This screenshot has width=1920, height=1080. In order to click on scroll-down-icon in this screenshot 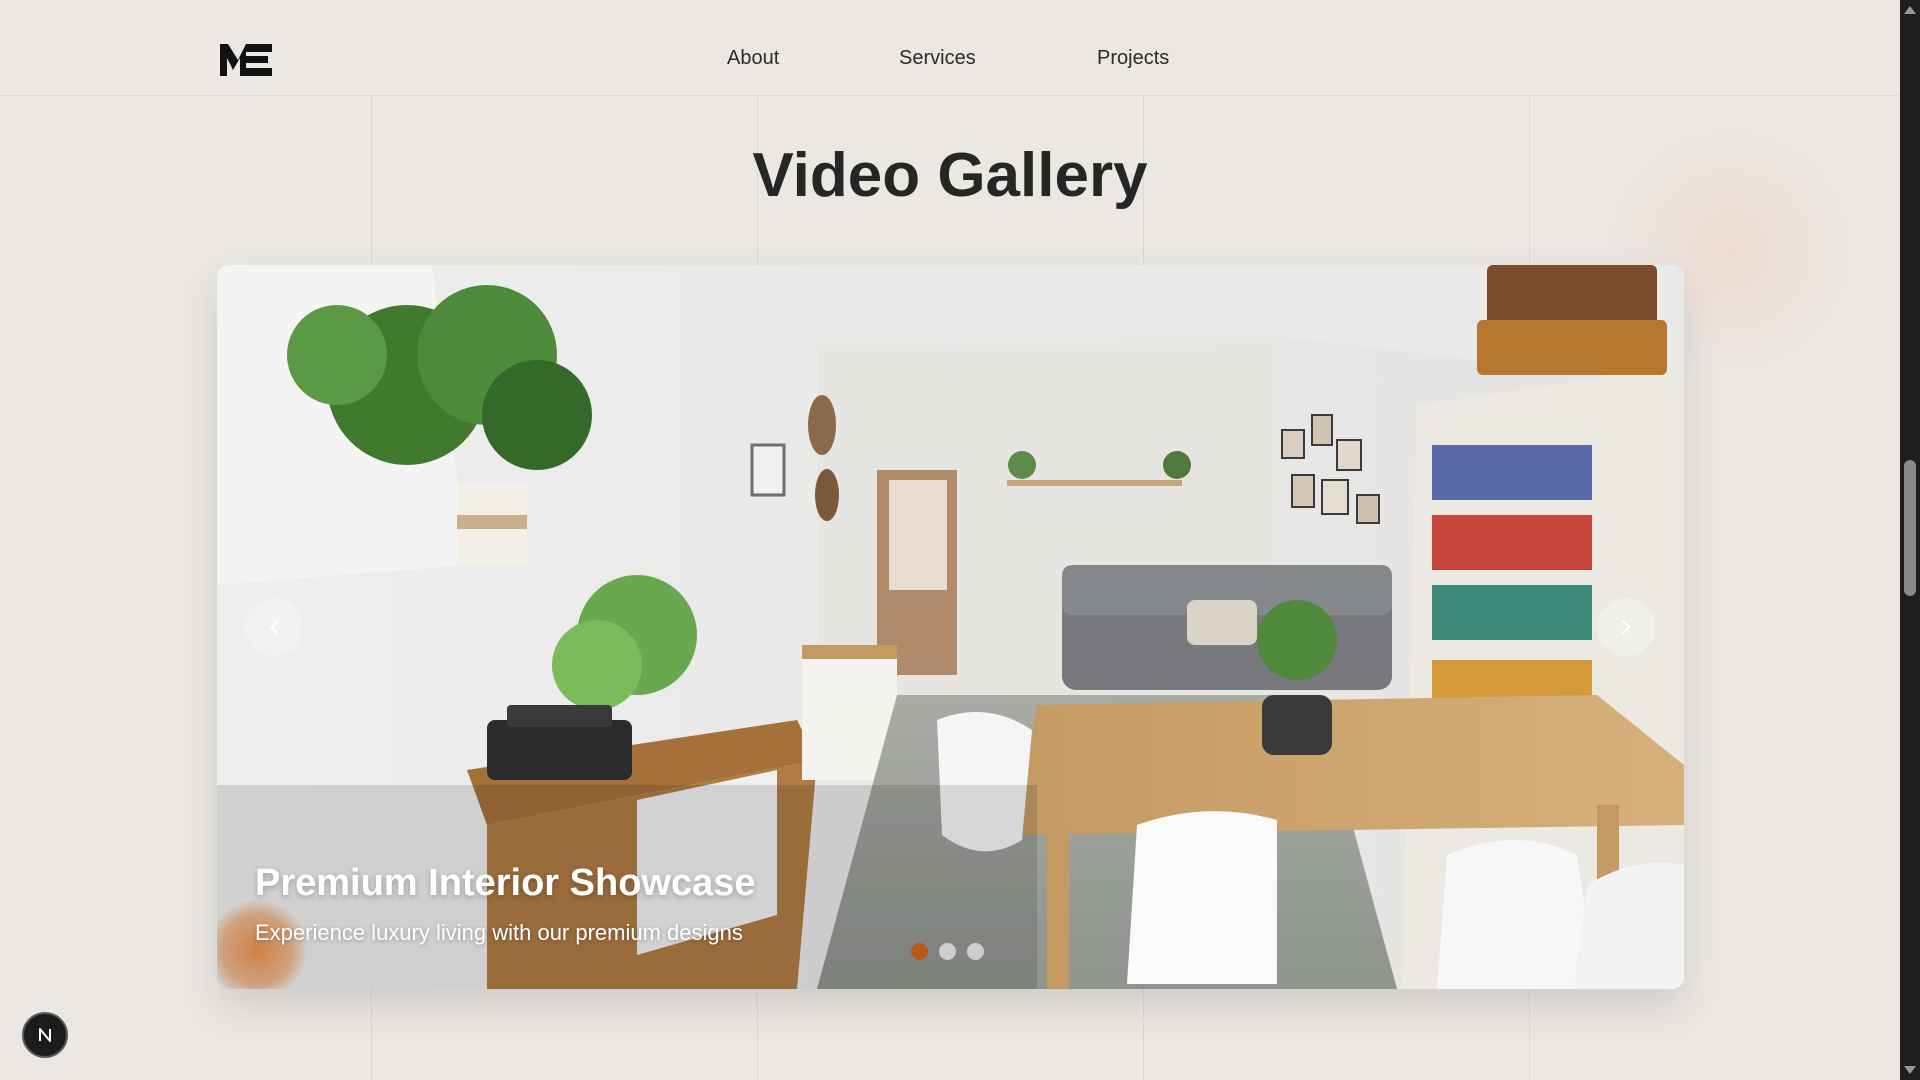, I will do `click(1910, 1070)`.